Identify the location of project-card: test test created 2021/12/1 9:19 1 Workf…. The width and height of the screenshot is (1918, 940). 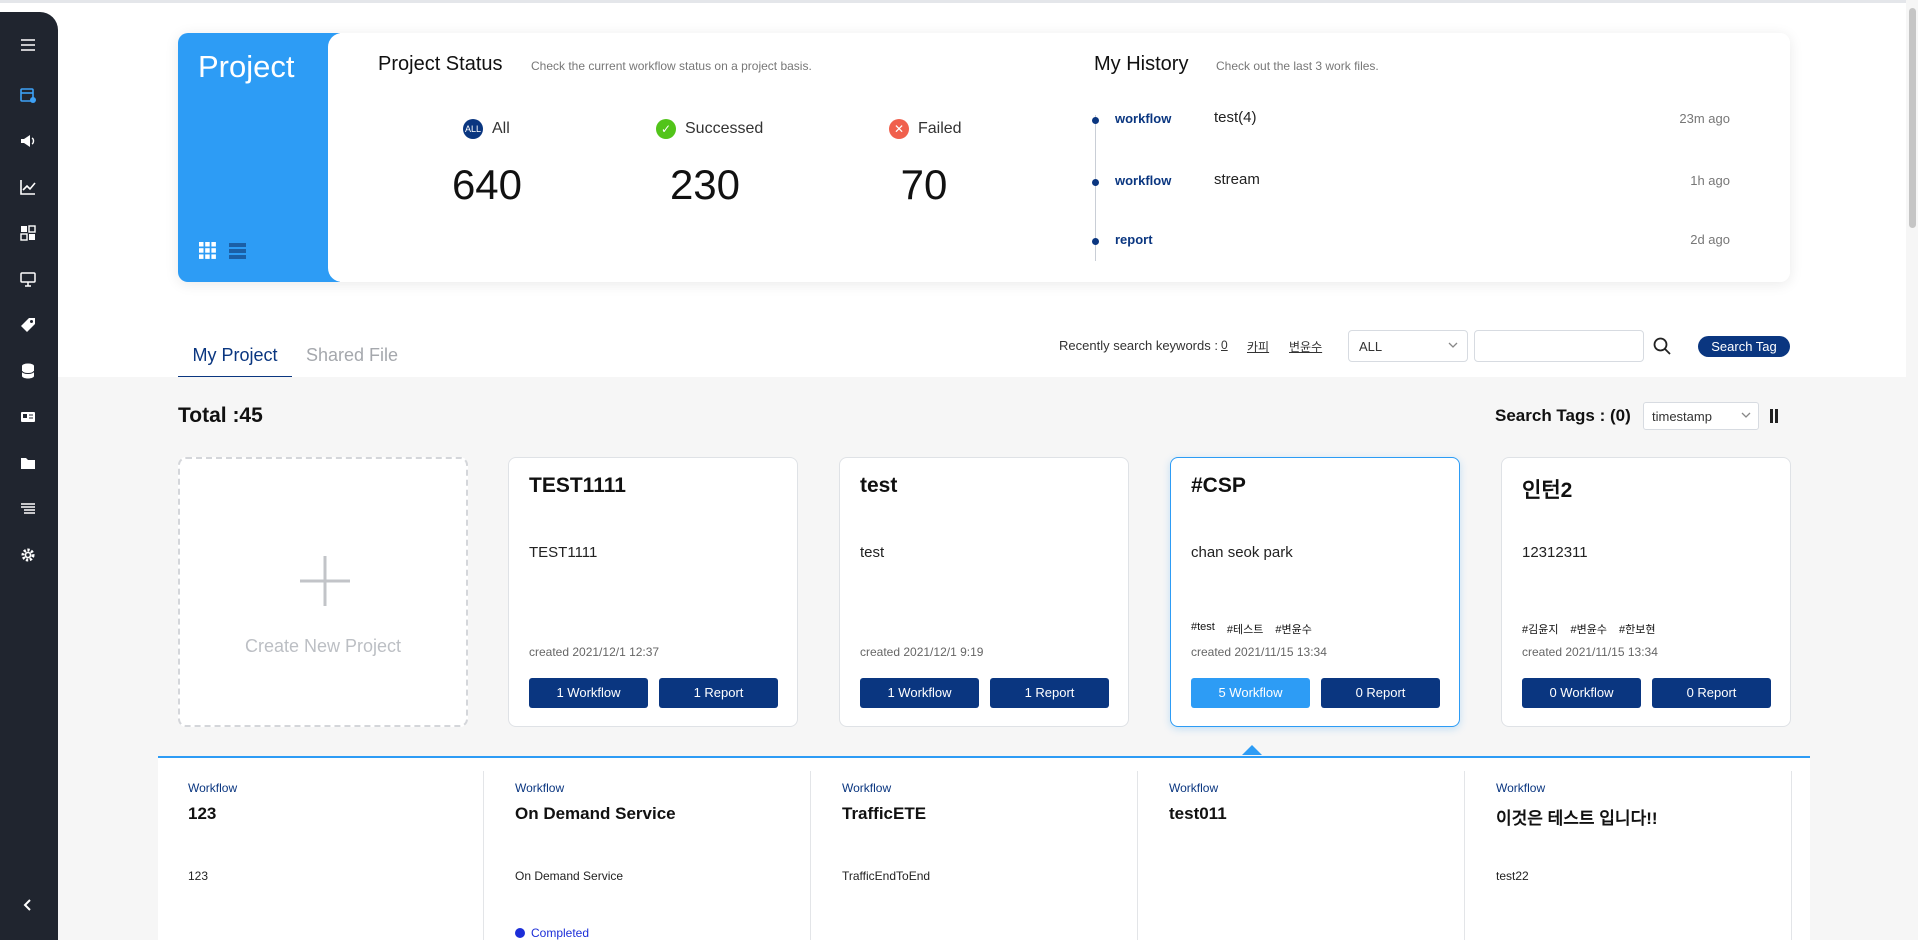
(984, 592).